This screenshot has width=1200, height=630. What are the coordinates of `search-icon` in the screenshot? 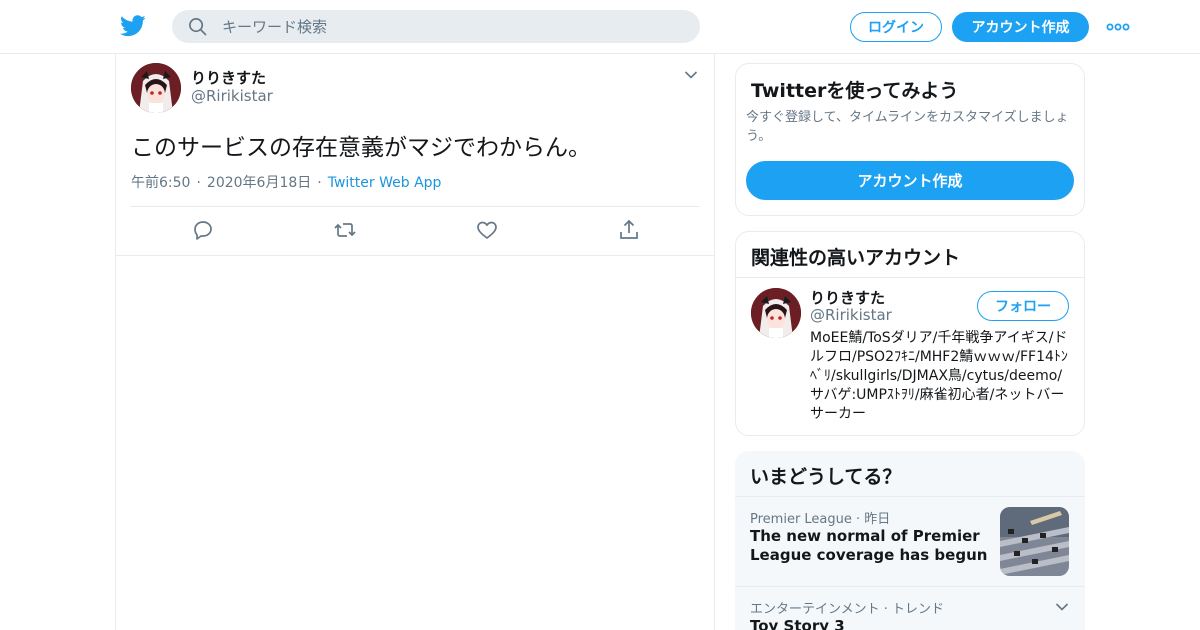 It's located at (198, 27).